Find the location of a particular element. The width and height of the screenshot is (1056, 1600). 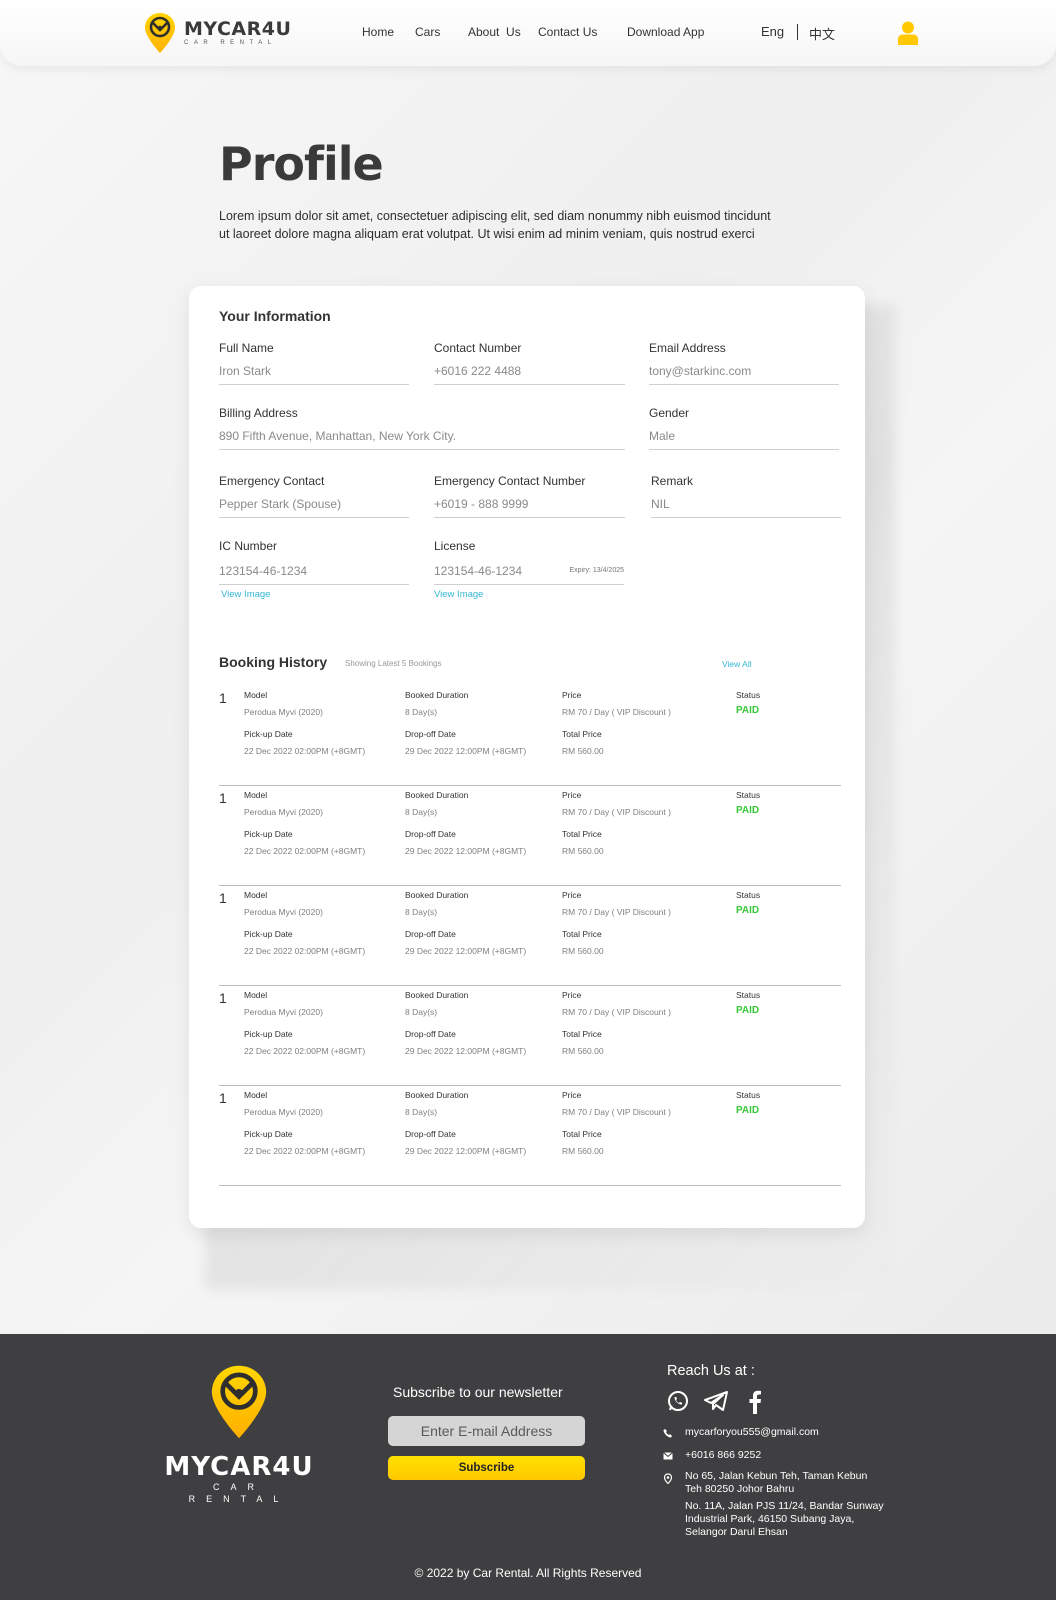

nav-contact-us: Contact Us is located at coordinates (567, 32).